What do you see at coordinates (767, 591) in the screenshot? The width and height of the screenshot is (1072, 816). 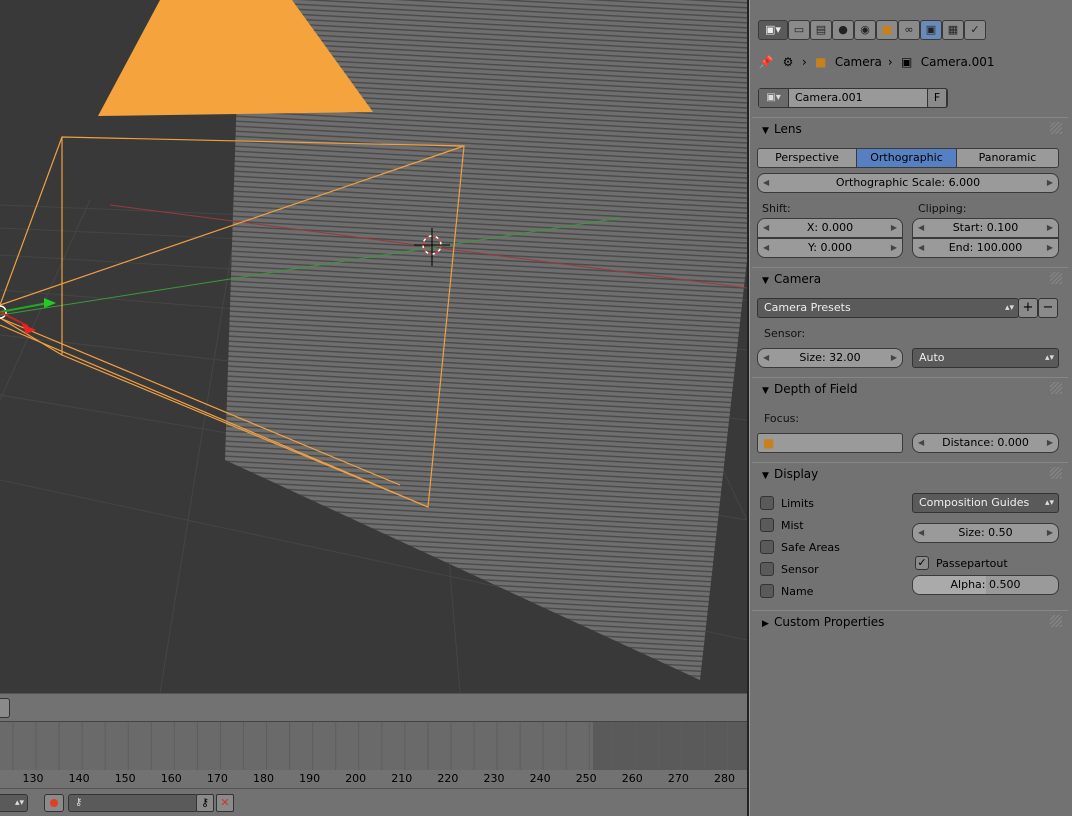 I see `name-checkbox` at bounding box center [767, 591].